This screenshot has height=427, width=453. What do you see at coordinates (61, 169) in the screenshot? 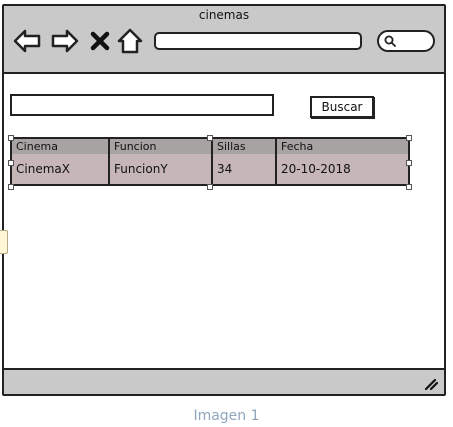
I see `table-cell-cinema: CinemaX` at bounding box center [61, 169].